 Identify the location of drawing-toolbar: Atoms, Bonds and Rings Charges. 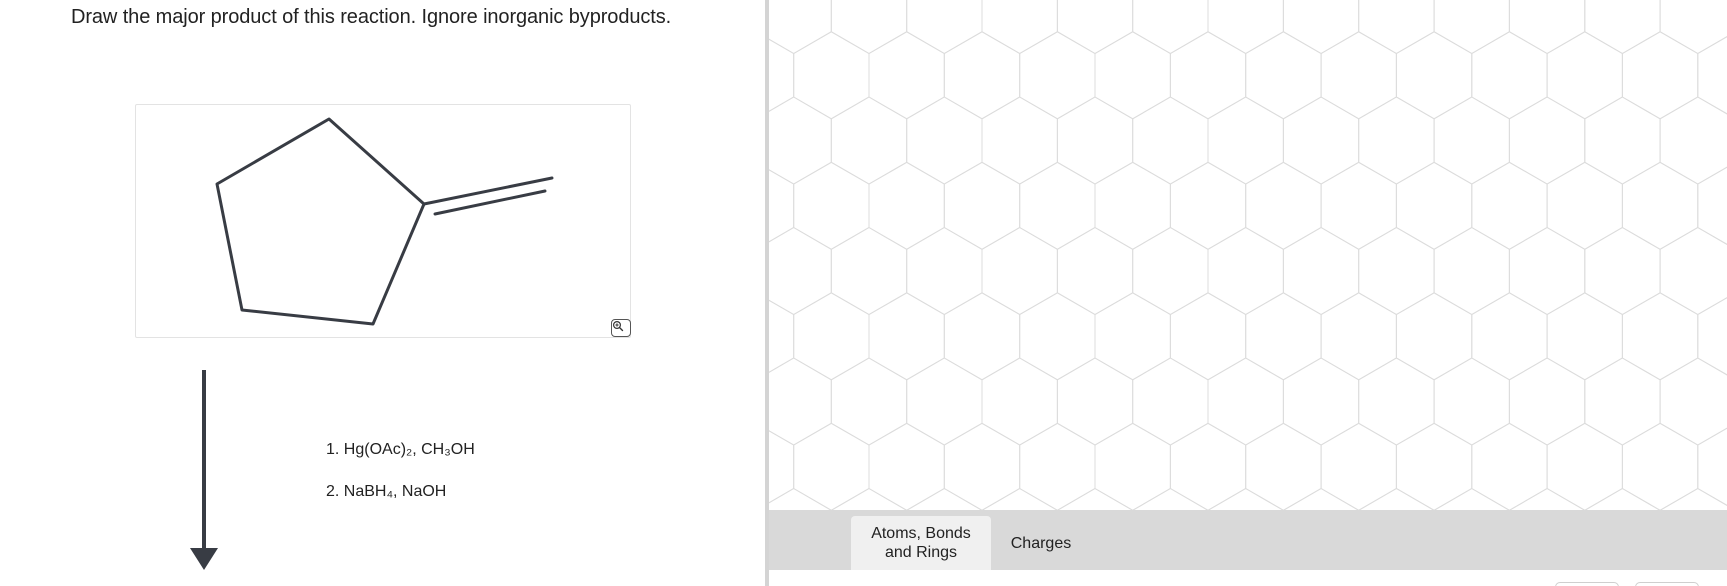
(1248, 540).